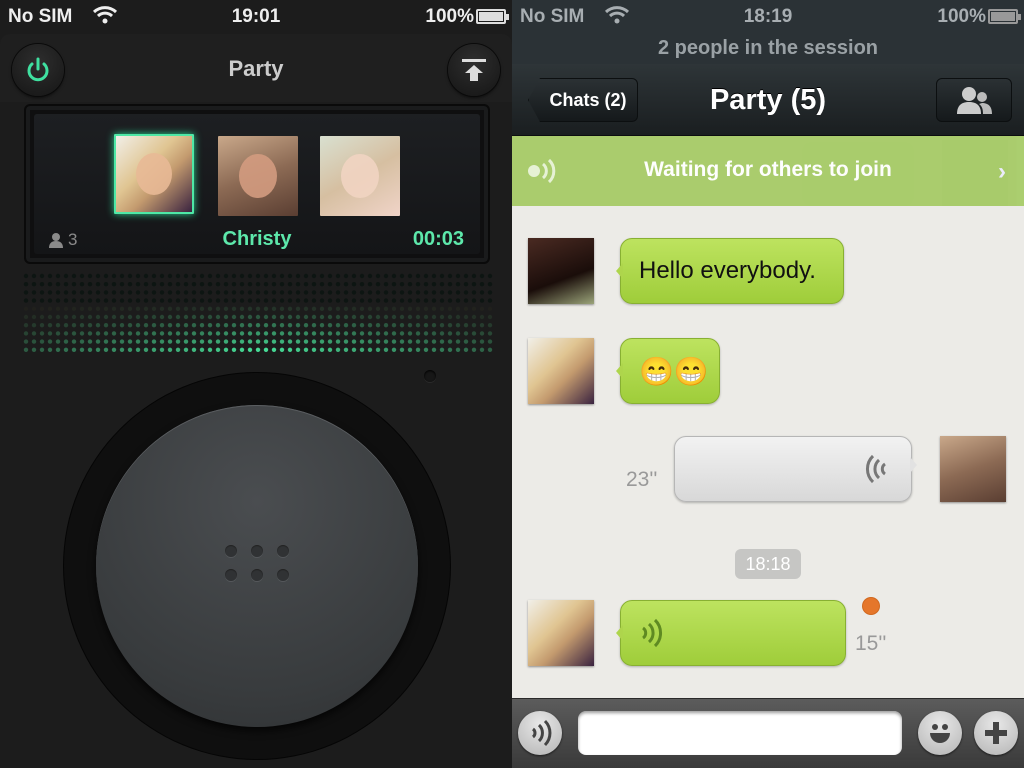 The image size is (1024, 768). What do you see at coordinates (768, 171) in the screenshot?
I see `waiting-banner: Waiting for others to join ›` at bounding box center [768, 171].